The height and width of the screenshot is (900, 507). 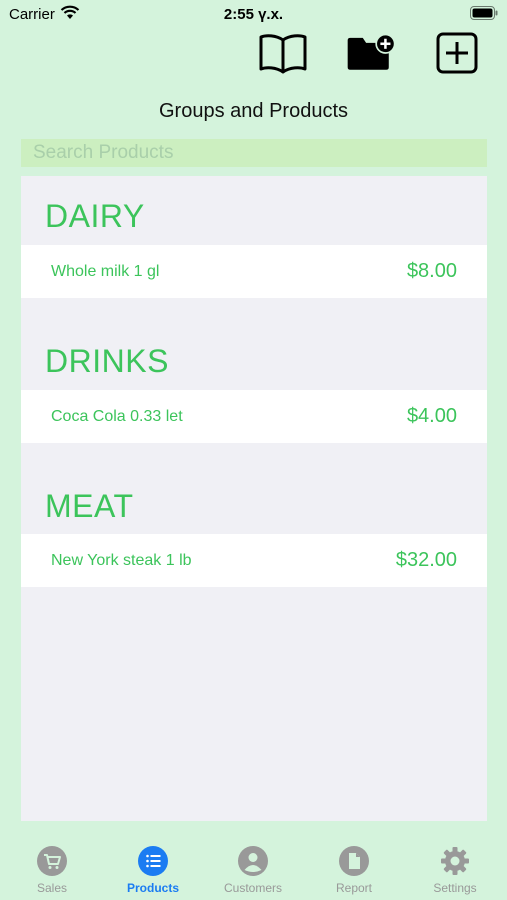 What do you see at coordinates (253, 111) in the screenshot?
I see `page-title: Groups and Products` at bounding box center [253, 111].